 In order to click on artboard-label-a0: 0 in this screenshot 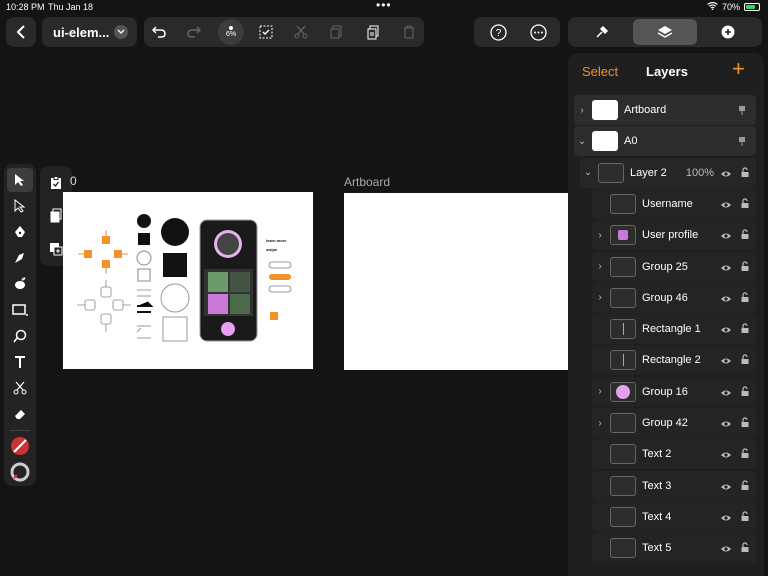, I will do `click(73, 181)`.